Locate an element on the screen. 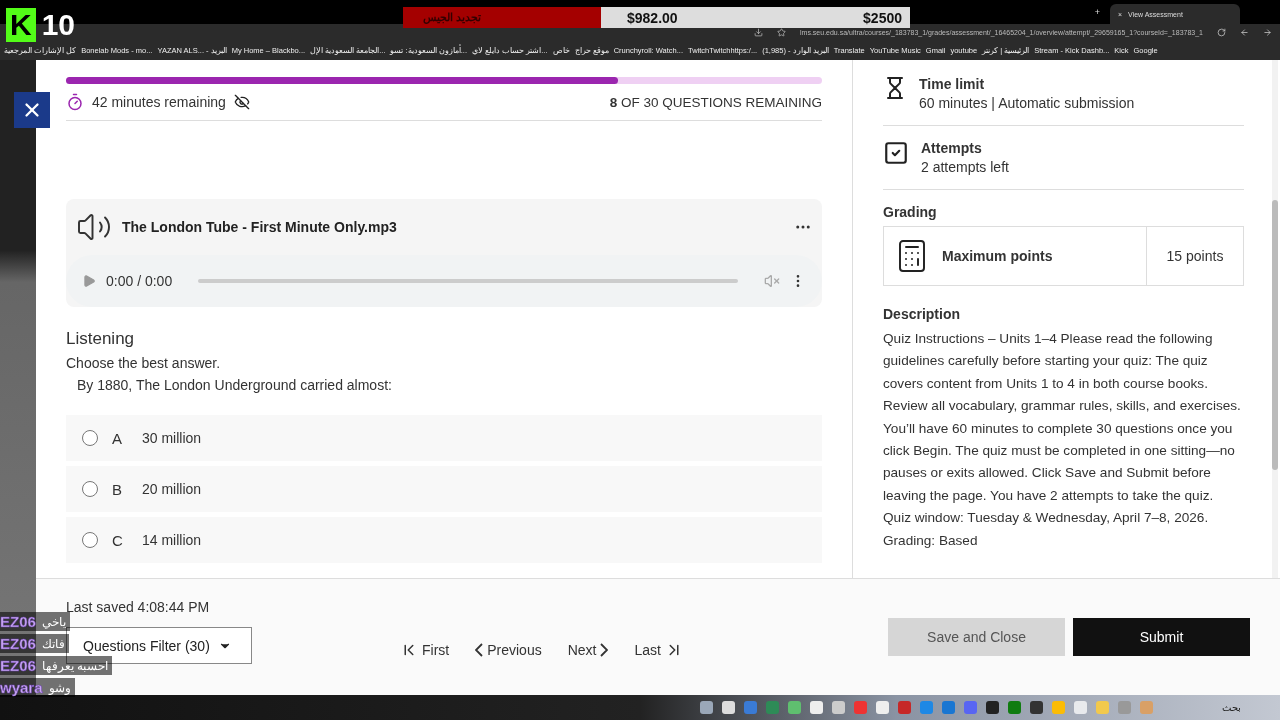 The width and height of the screenshot is (1280, 720). reload-icon is located at coordinates (1221, 32).